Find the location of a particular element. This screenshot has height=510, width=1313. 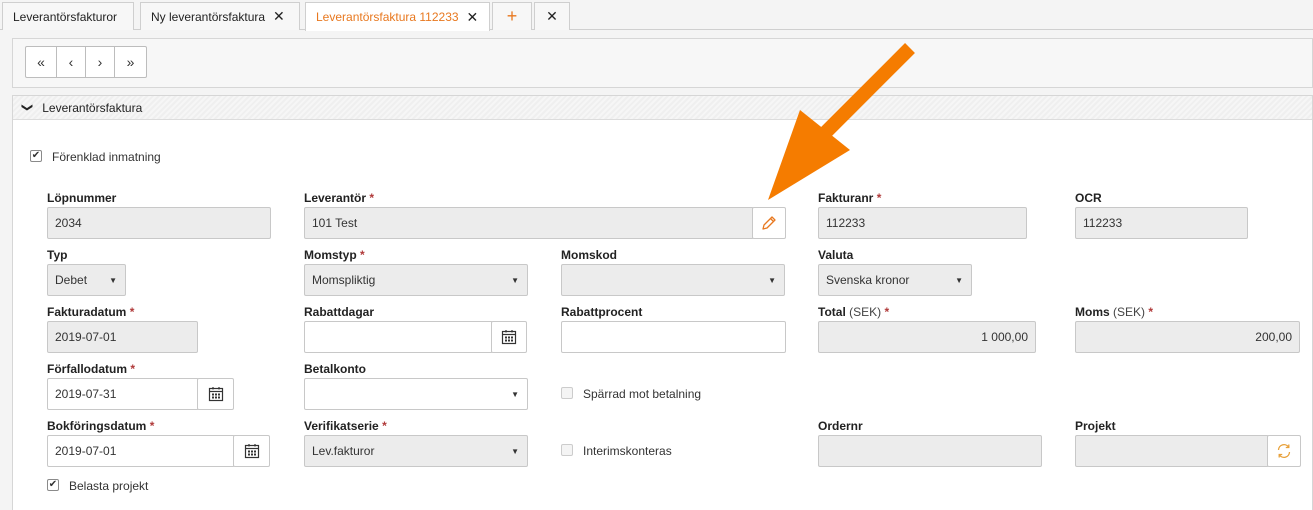

tab-leverantorsfaktura-112233: Leverantörsfaktura 112233 ✕ is located at coordinates (397, 16).